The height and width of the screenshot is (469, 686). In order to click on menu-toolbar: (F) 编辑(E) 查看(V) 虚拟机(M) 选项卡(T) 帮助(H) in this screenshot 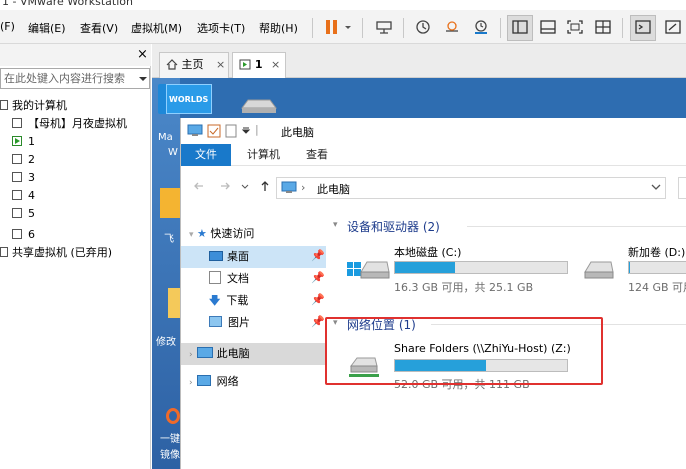, I will do `click(343, 27)`.